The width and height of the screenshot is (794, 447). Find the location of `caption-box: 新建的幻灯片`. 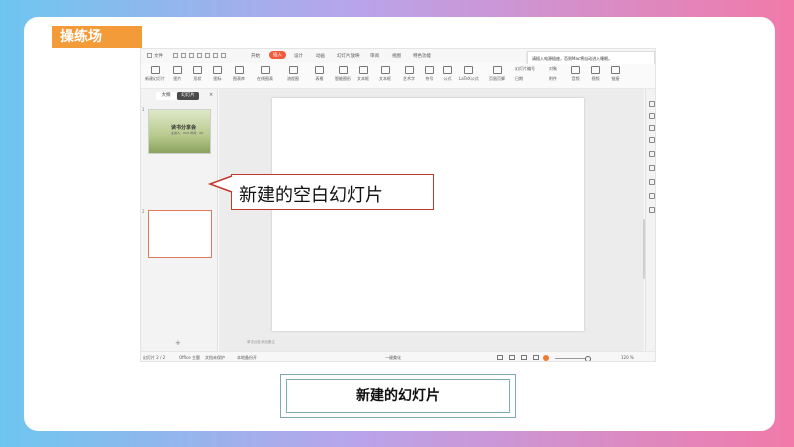

caption-box: 新建的幻灯片 is located at coordinates (398, 396).